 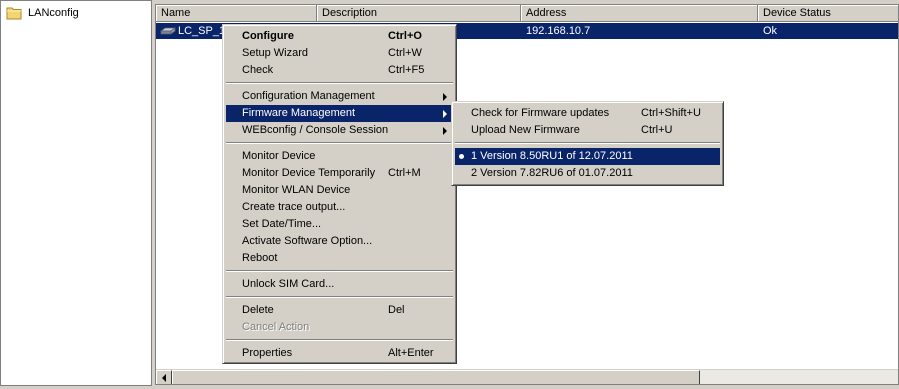 I want to click on menu-item-monitor-wlan-device: Monitor WLAN Device, so click(x=339, y=190).